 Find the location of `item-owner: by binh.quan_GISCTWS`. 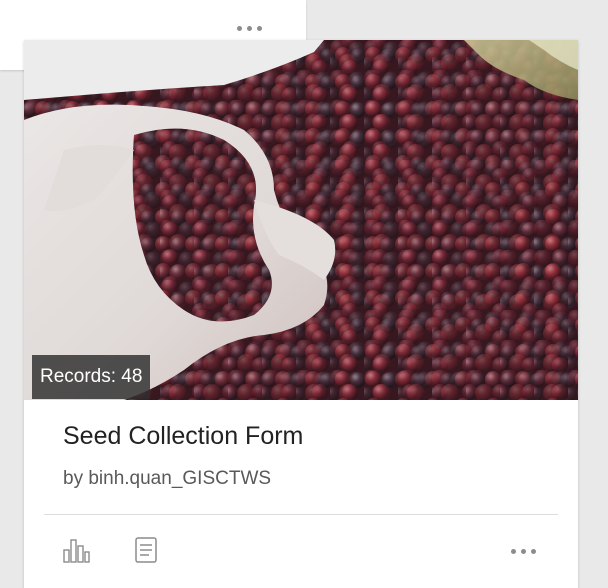

item-owner: by binh.quan_GISCTWS is located at coordinates (167, 478).